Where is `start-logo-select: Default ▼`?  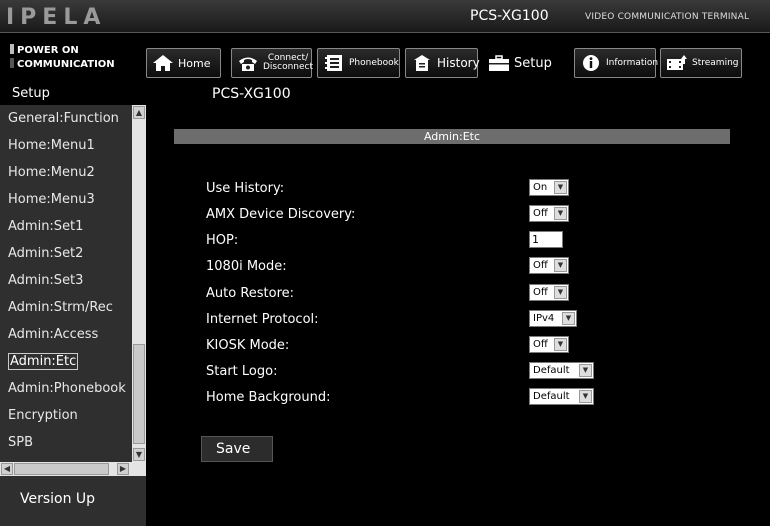 start-logo-select: Default ▼ is located at coordinates (561, 370).